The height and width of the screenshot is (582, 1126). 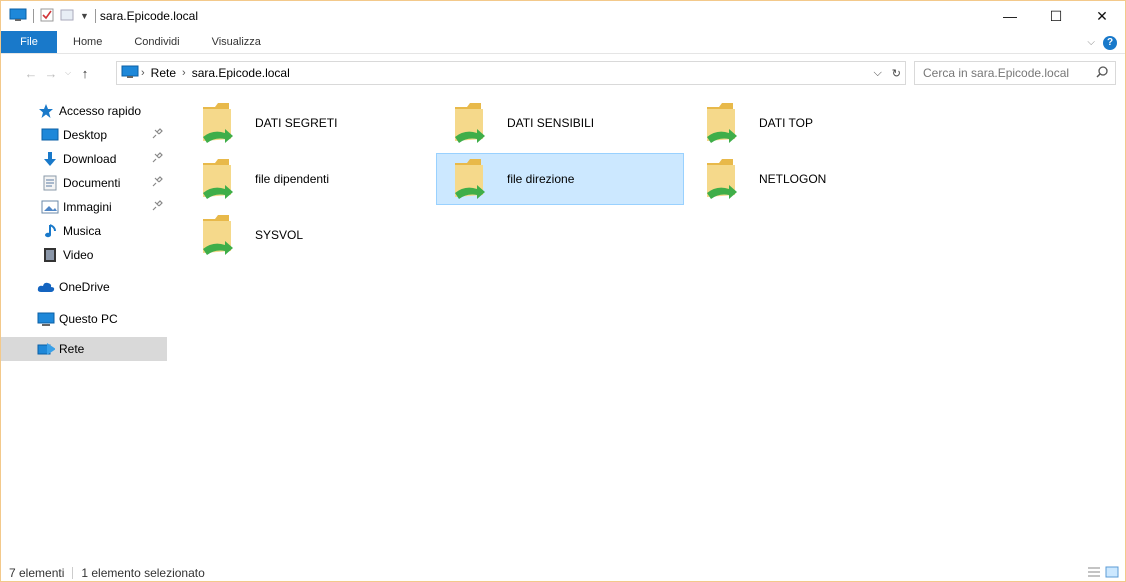 I want to click on folder-item: DATI SEGRETI, so click(x=309, y=123).